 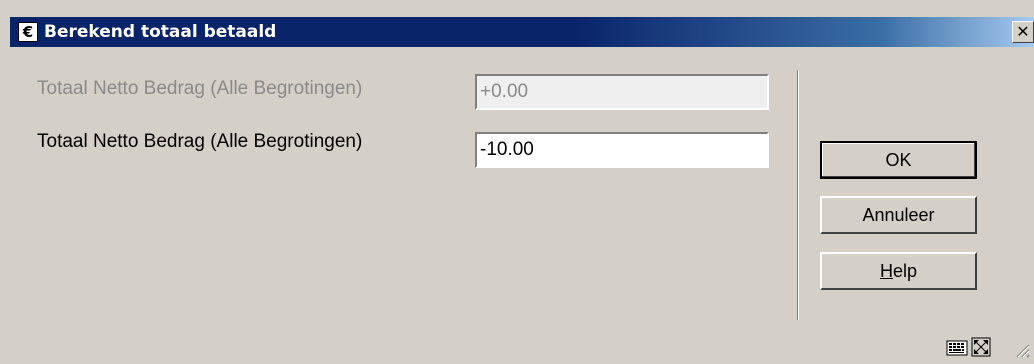 What do you see at coordinates (28, 32) in the screenshot?
I see `euro-icon: €` at bounding box center [28, 32].